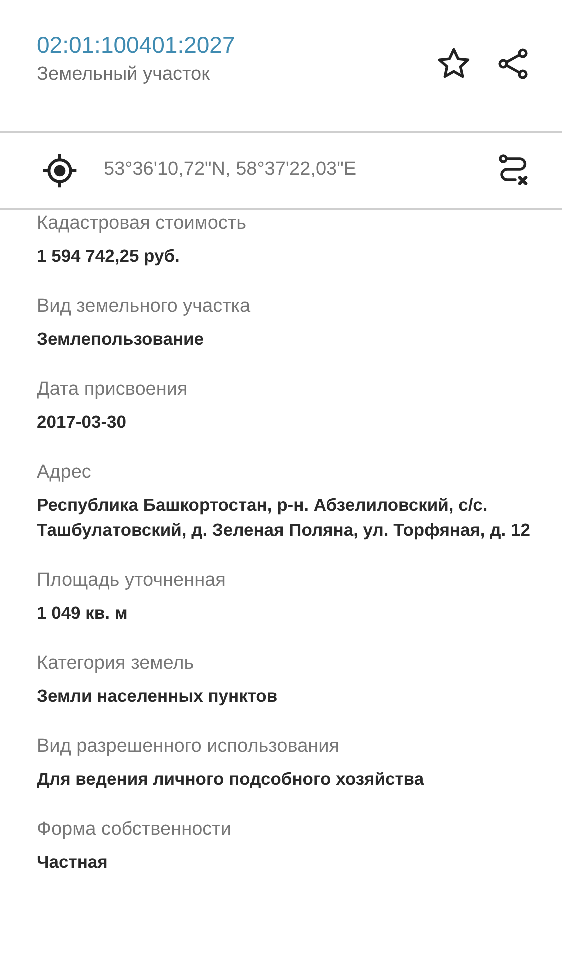 Image resolution: width=562 pixels, height=960 pixels. I want to click on field-value: Земли населенных пунктов, so click(158, 696).